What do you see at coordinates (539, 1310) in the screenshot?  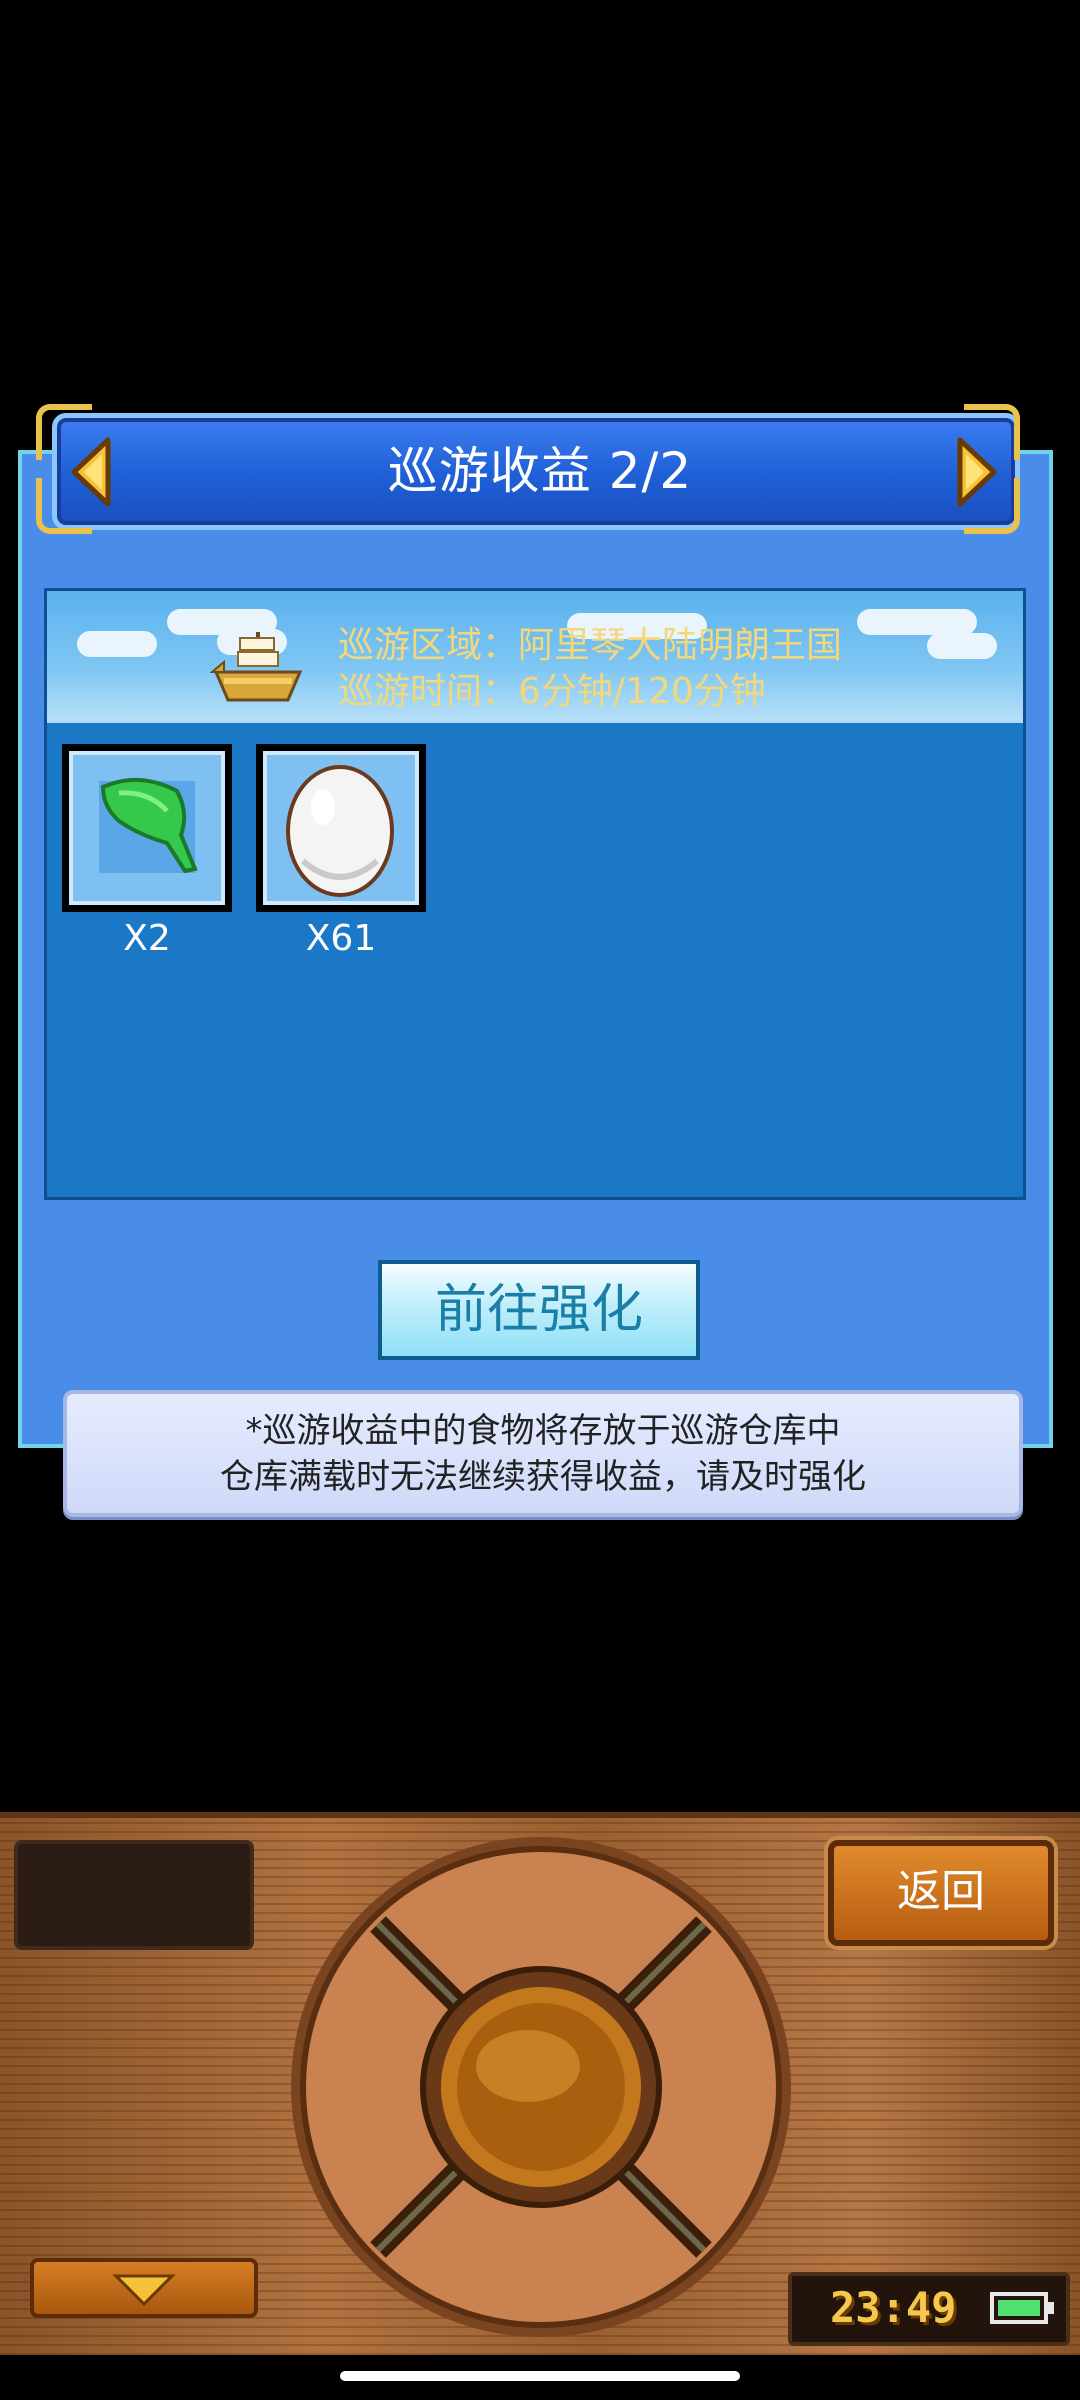 I see `go-strengthen-button: 前往强化` at bounding box center [539, 1310].